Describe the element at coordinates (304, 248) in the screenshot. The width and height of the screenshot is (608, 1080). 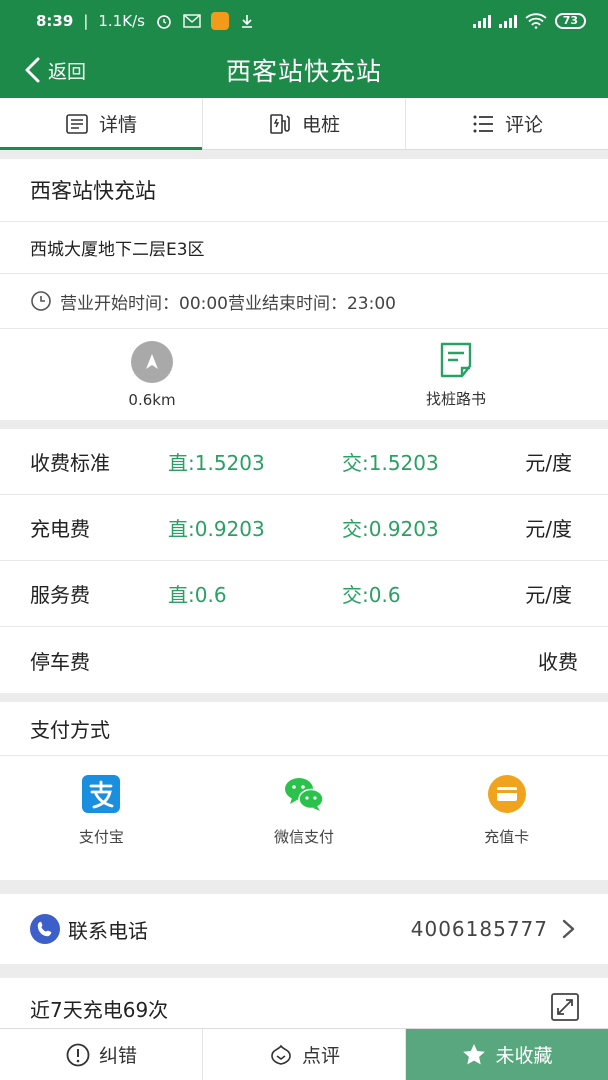
I see `station-address: 西城大厦地下二层E3区` at that location.